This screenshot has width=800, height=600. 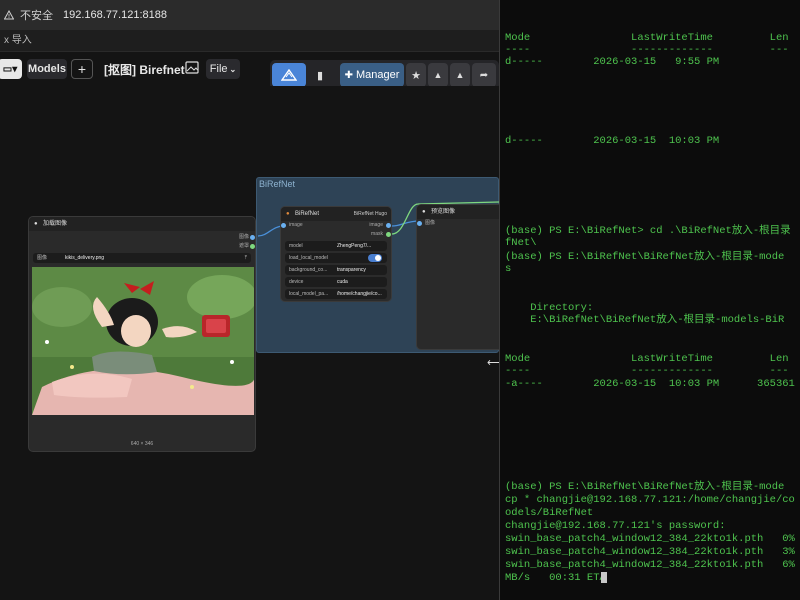 I want to click on node-header: ● BiRefNet BiRefNet Hugo, so click(x=336, y=214).